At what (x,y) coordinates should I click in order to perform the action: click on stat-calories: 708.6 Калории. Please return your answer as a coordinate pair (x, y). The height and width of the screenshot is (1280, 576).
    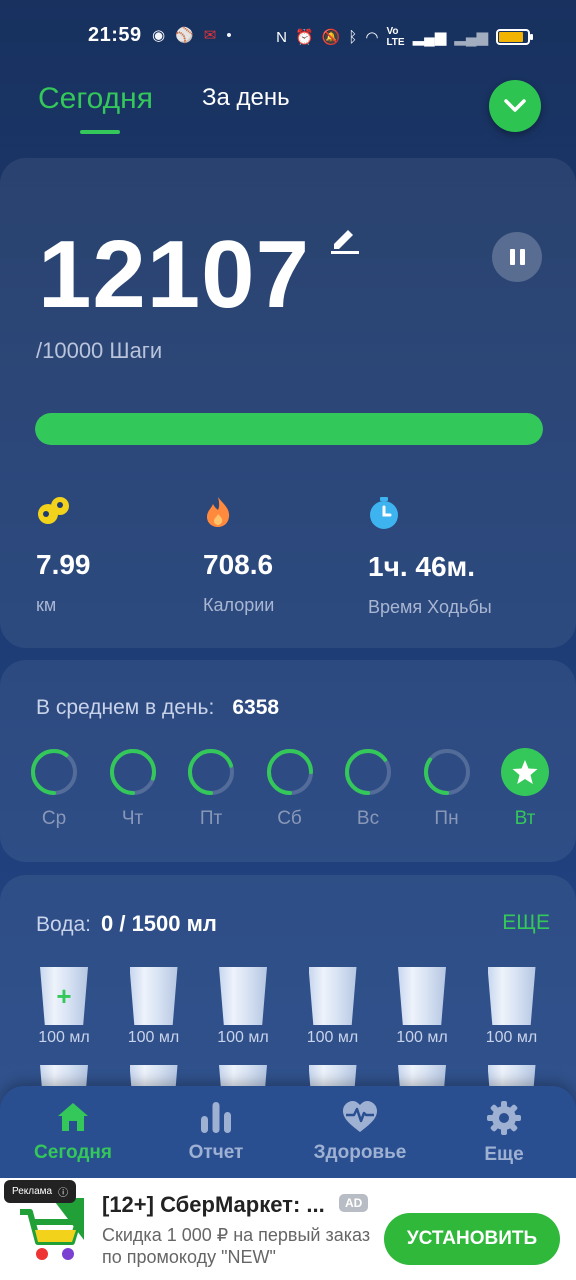
    Looking at the image, I should click on (238, 556).